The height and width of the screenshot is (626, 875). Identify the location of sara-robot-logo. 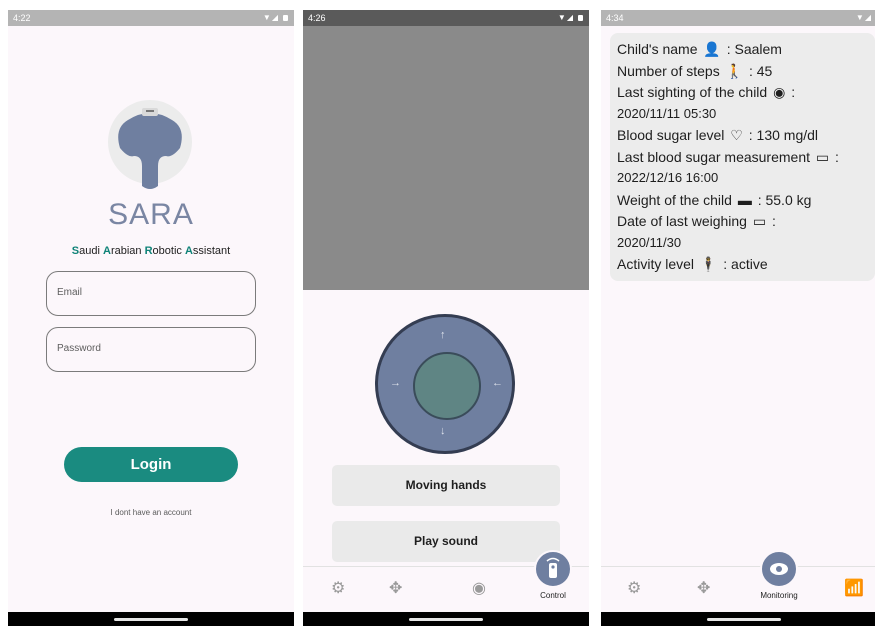
(150, 144).